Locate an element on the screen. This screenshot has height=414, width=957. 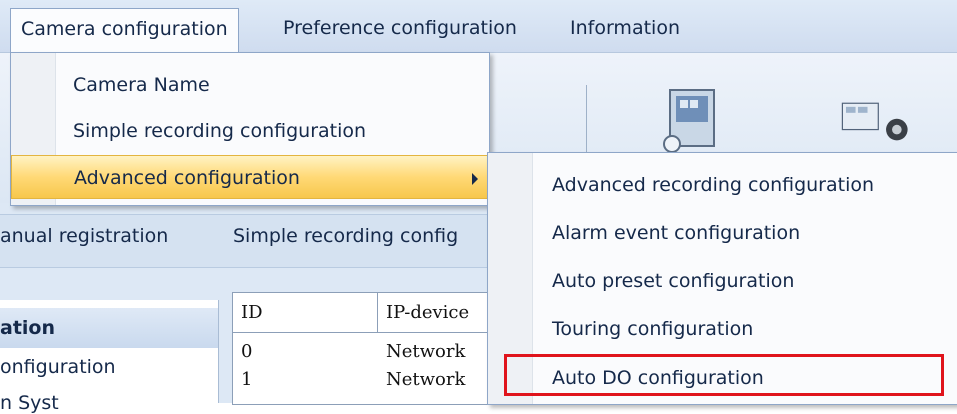
menu-item-label: Simple recording configuration is located at coordinates (220, 131).